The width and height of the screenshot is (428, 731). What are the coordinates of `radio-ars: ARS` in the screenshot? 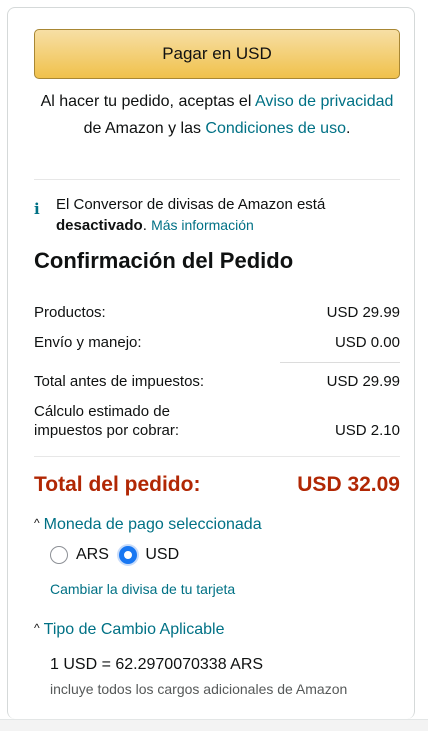 It's located at (79, 555).